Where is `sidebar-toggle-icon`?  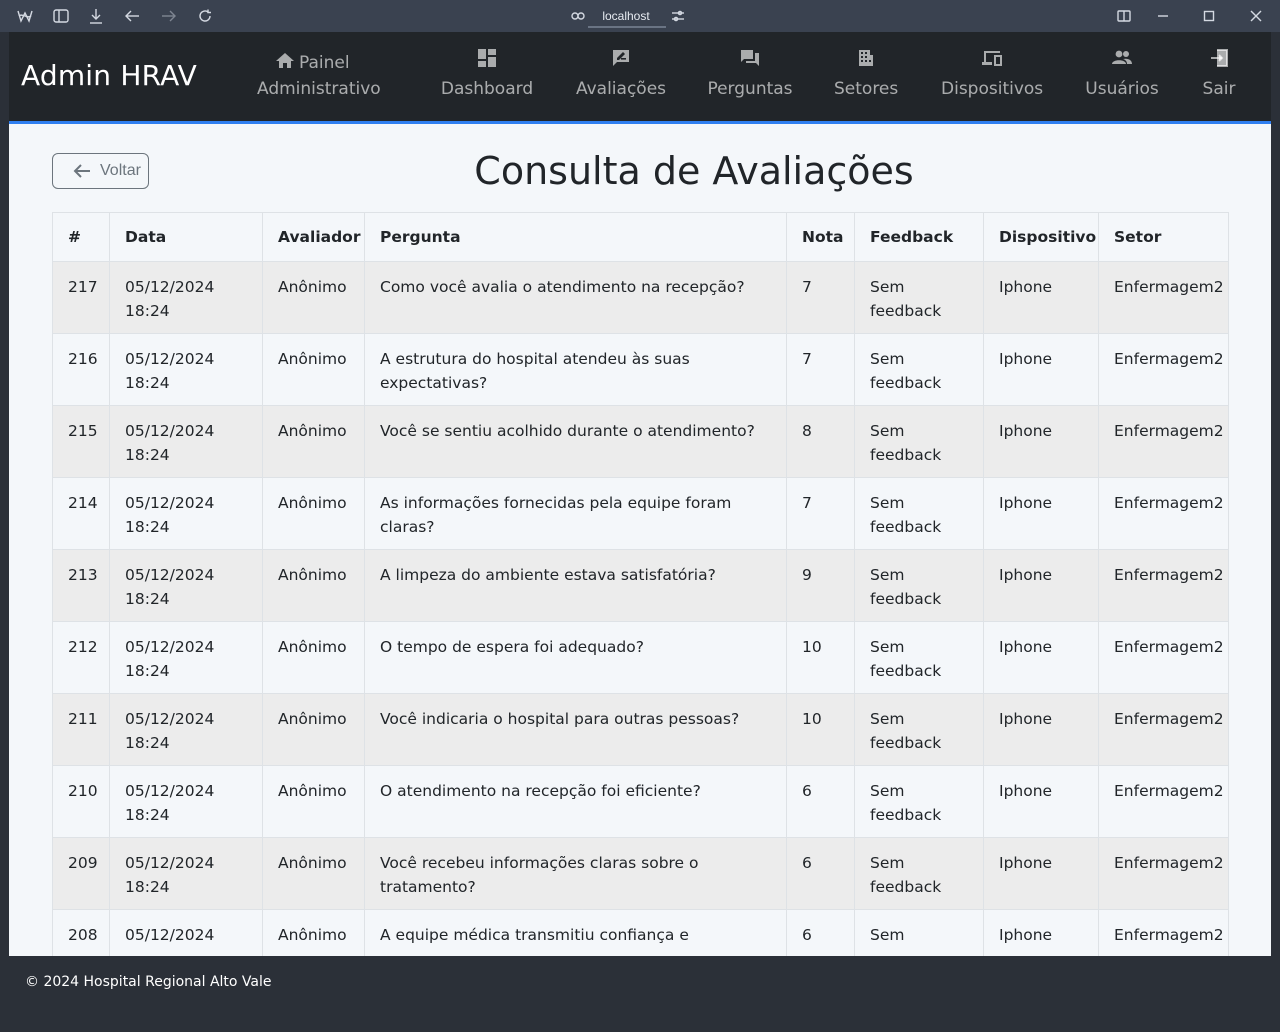 sidebar-toggle-icon is located at coordinates (61, 16).